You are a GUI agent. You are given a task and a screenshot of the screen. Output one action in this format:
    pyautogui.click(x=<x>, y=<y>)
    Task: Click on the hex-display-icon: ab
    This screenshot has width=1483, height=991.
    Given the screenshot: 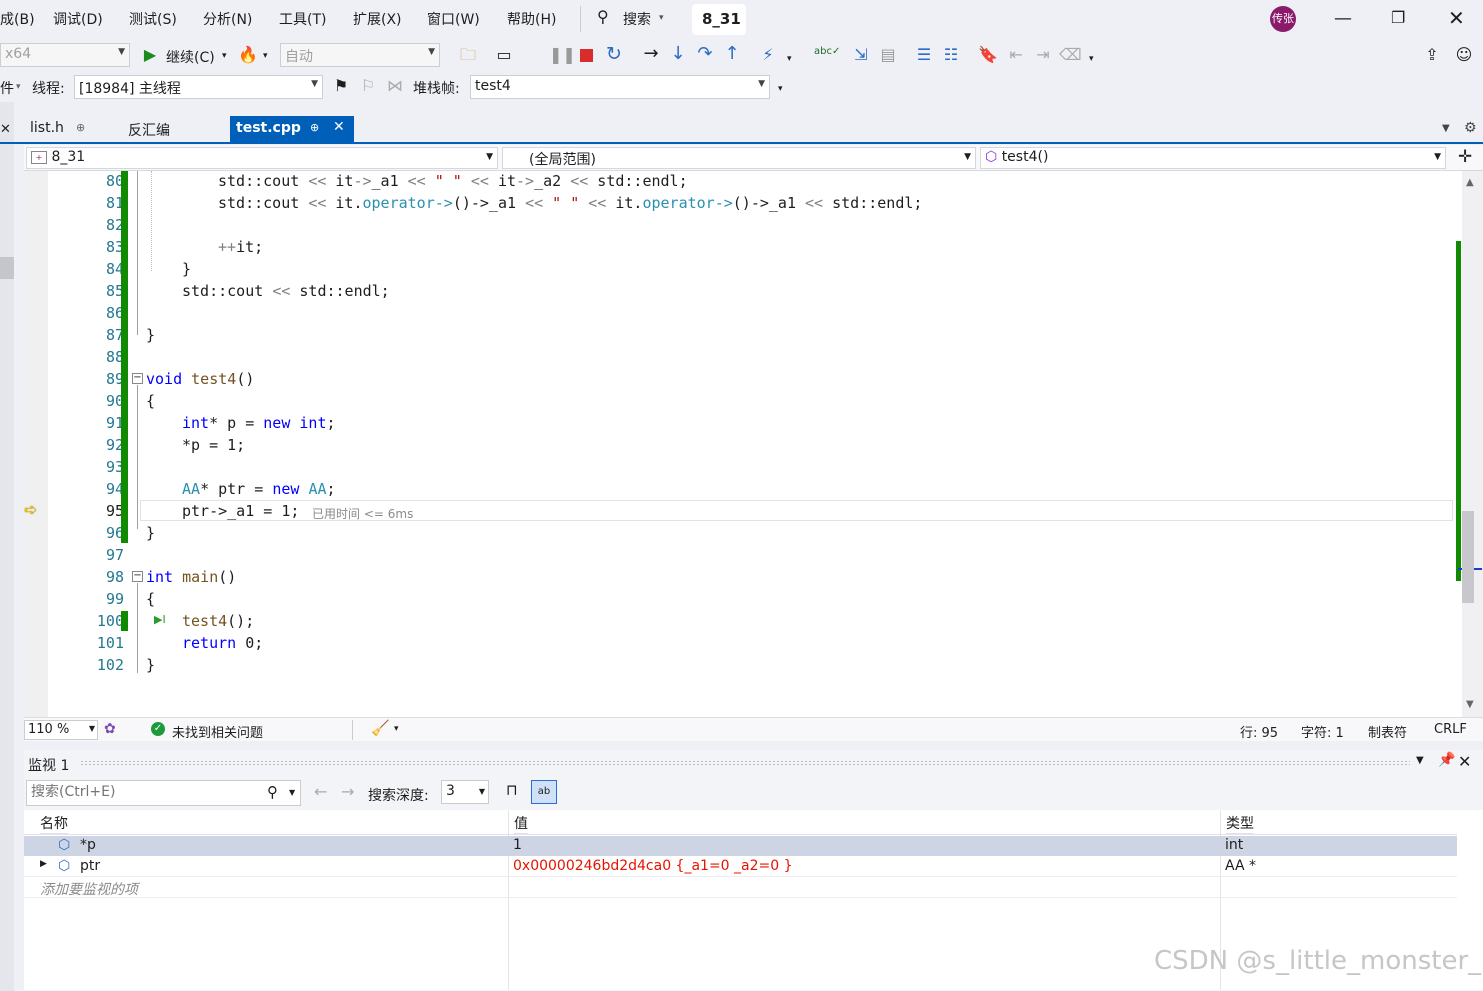 What is the action you would take?
    pyautogui.click(x=544, y=792)
    